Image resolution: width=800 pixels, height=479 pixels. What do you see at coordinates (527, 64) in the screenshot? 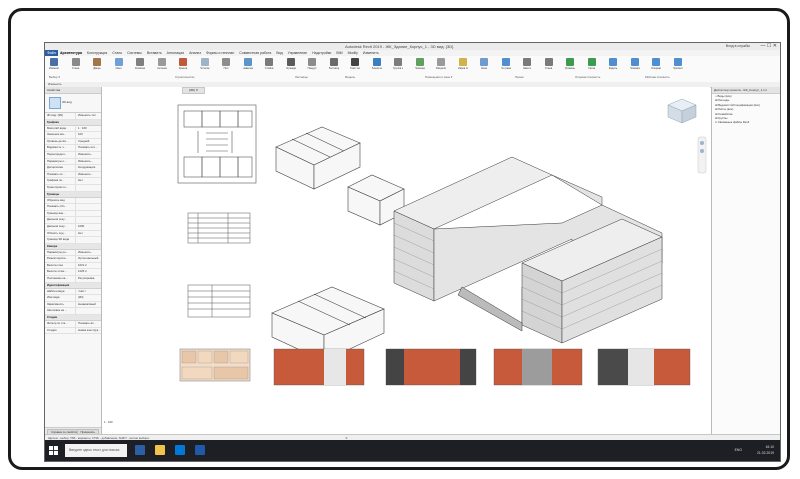
I see `ribbon-button-shaft: Шахта` at bounding box center [527, 64].